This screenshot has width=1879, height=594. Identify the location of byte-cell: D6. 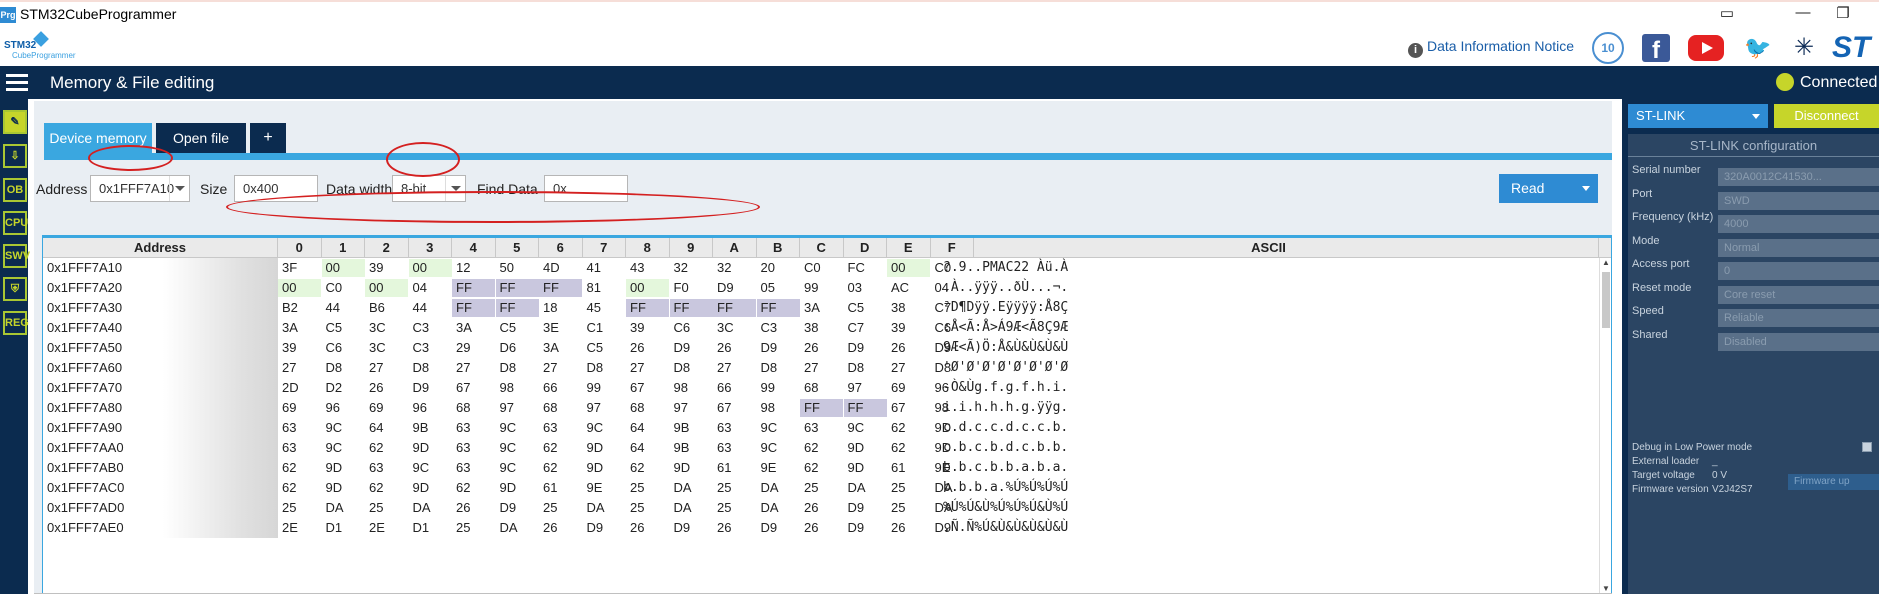
(517, 348).